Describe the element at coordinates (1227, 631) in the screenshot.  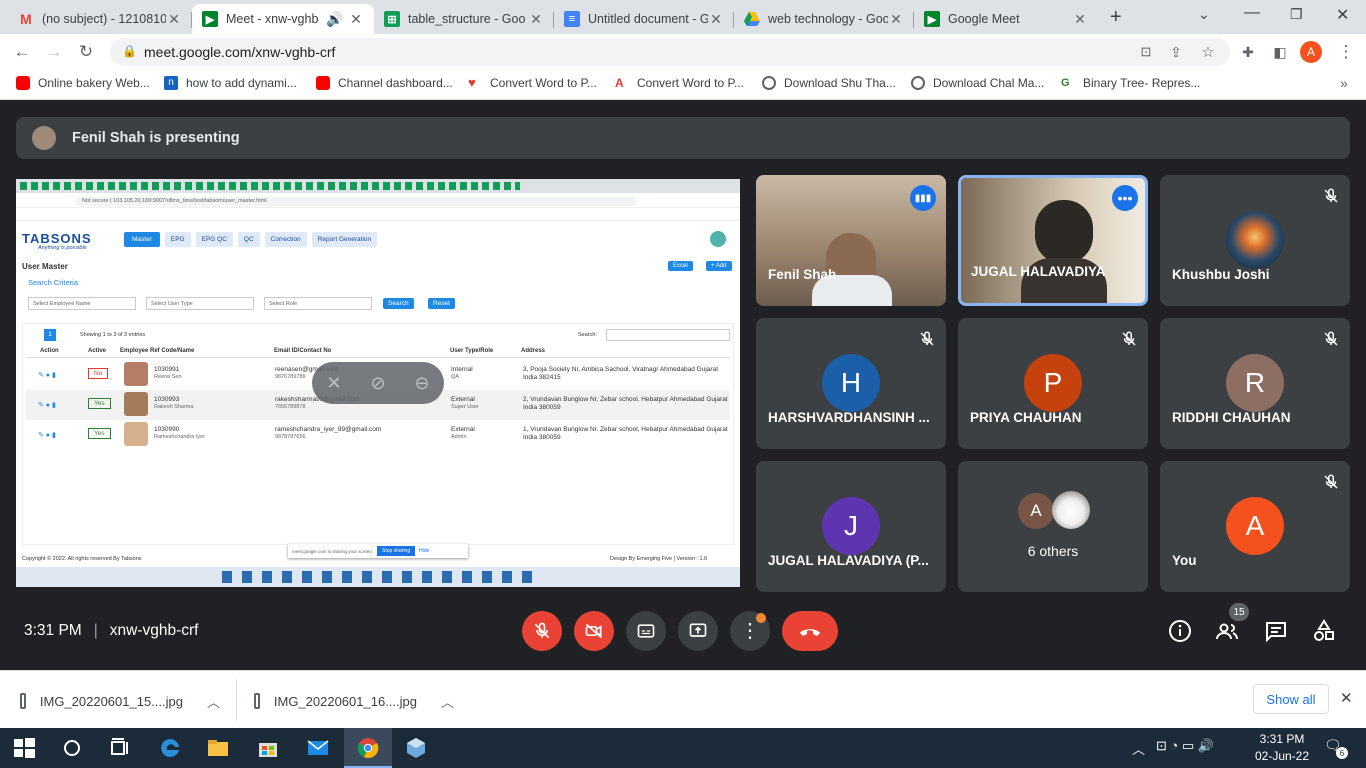
I see `people-icon` at that location.